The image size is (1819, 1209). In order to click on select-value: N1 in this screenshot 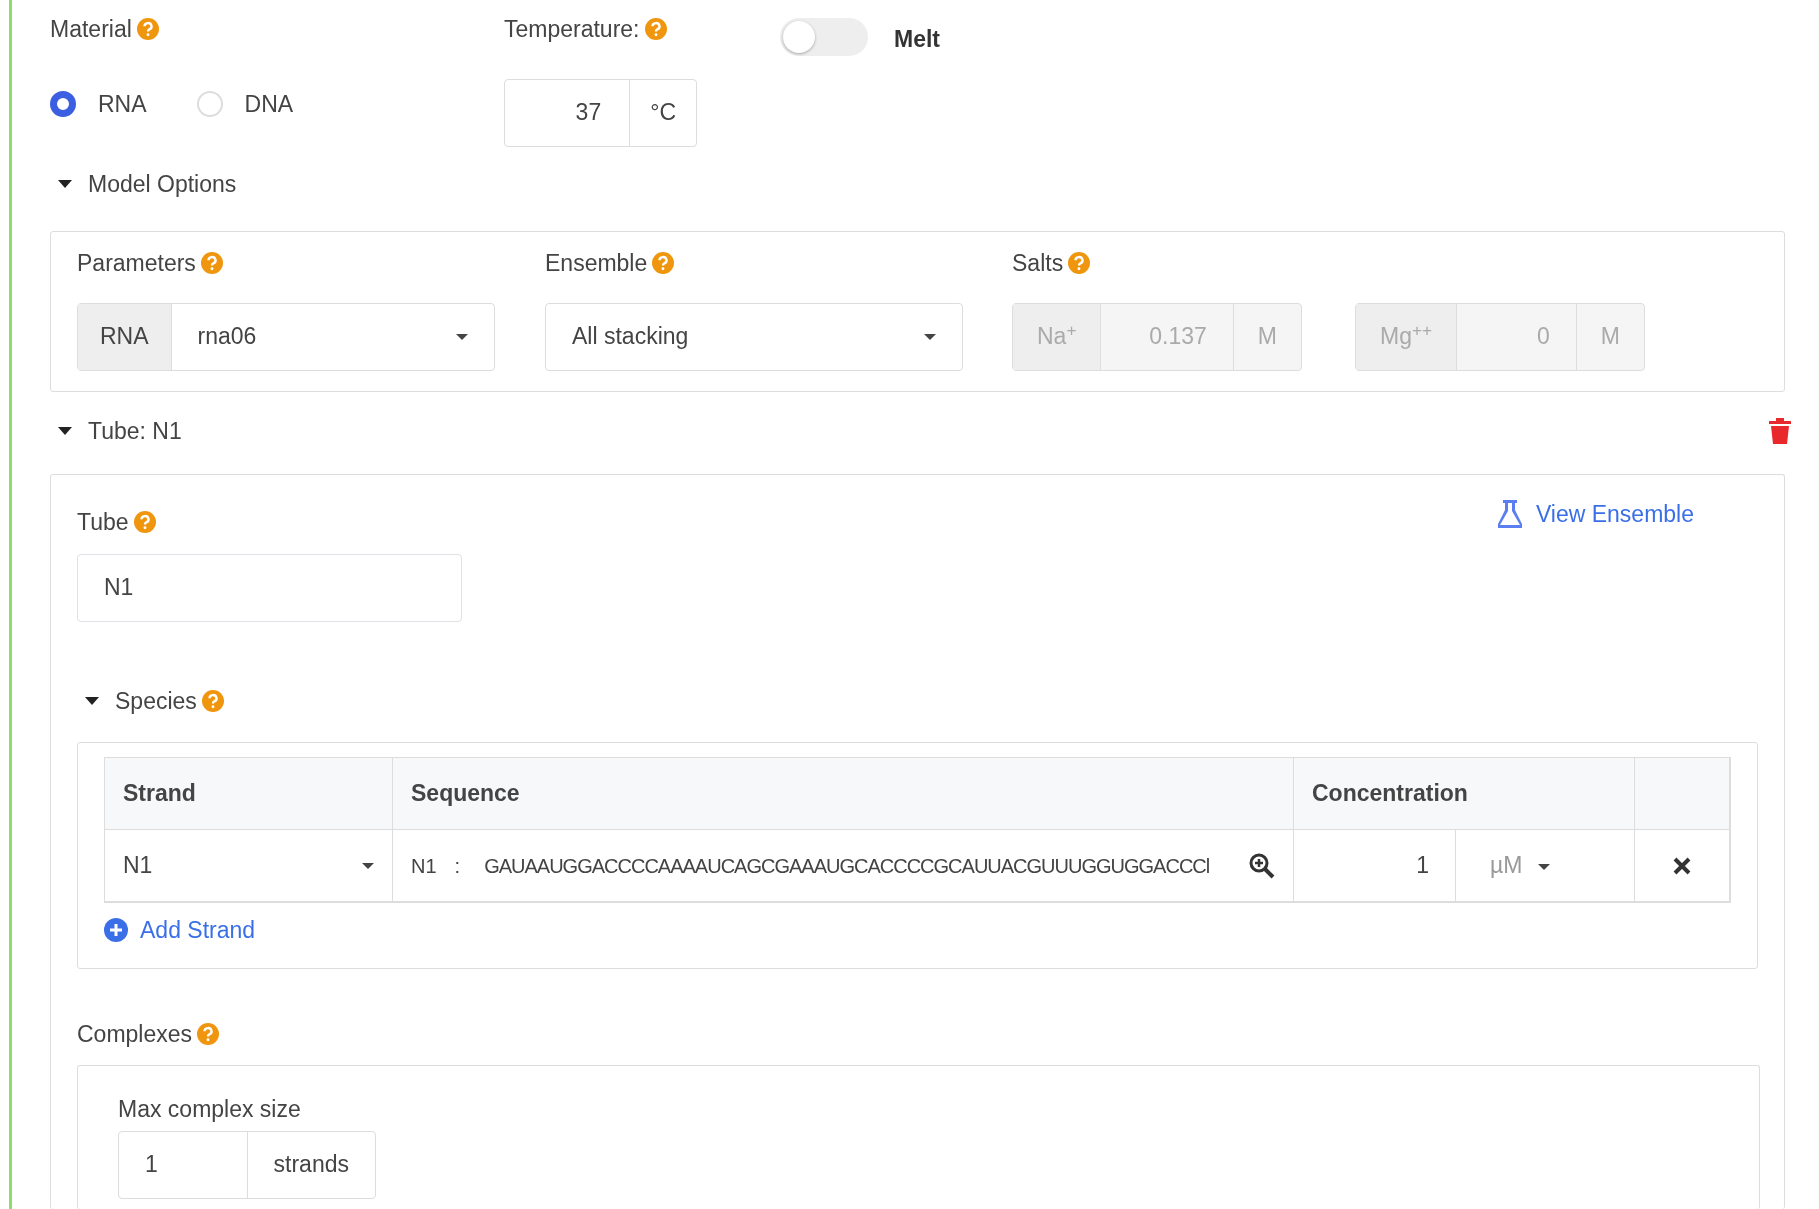, I will do `click(138, 866)`.